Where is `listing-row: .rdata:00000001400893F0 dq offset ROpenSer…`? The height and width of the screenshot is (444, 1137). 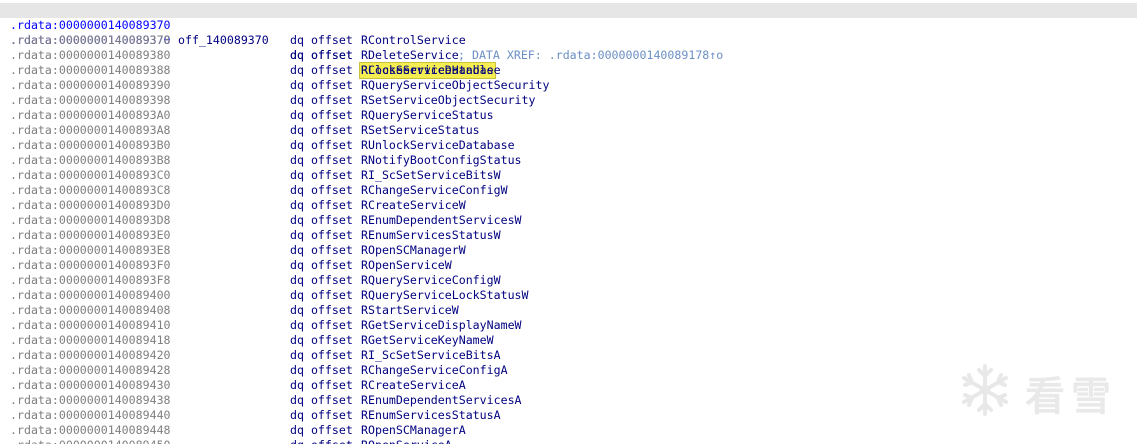
listing-row: .rdata:00000001400893F0 dq offset ROpenSer… is located at coordinates (568, 265).